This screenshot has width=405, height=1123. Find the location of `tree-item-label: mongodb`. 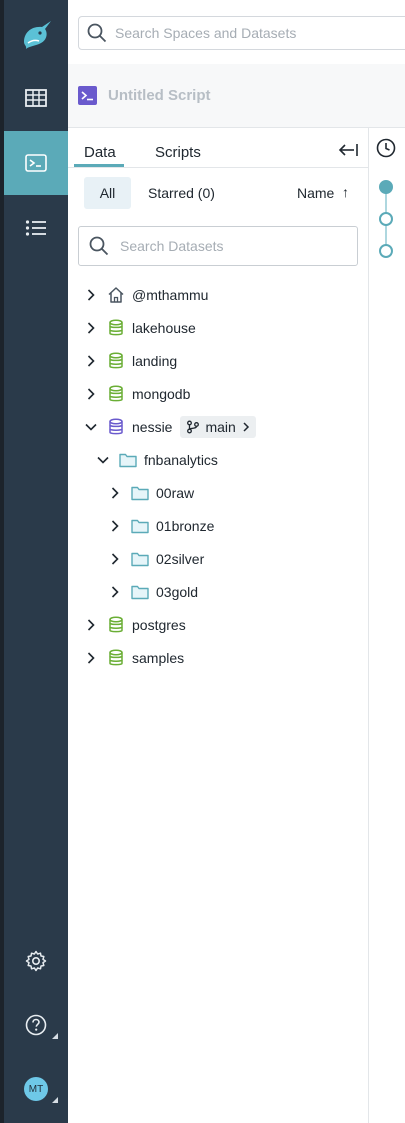

tree-item-label: mongodb is located at coordinates (161, 394).